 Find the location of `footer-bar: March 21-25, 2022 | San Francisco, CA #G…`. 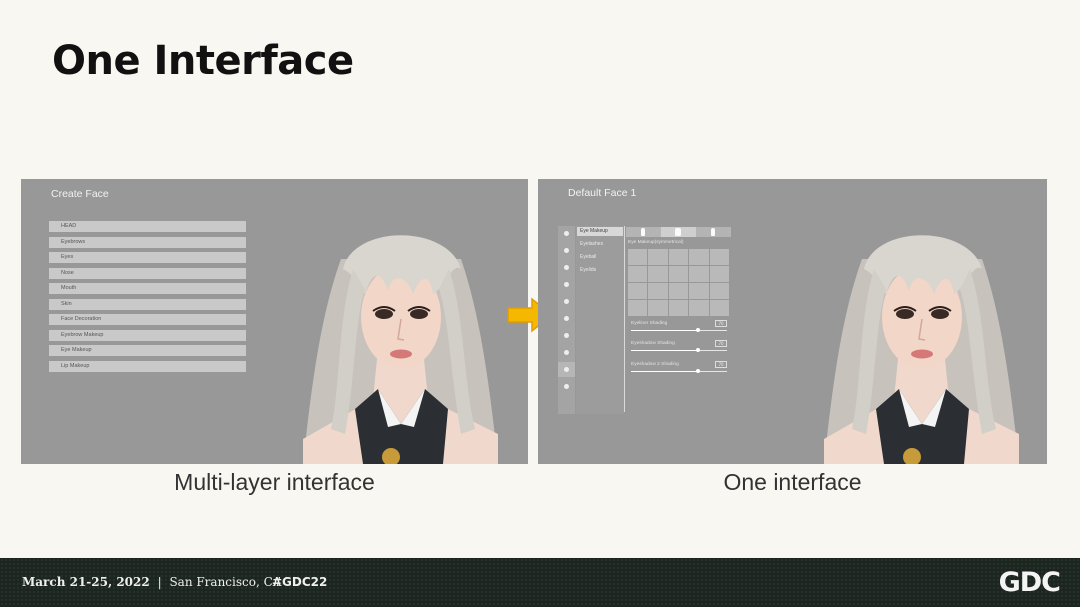

footer-bar: March 21-25, 2022 | San Francisco, CA #G… is located at coordinates (540, 582).